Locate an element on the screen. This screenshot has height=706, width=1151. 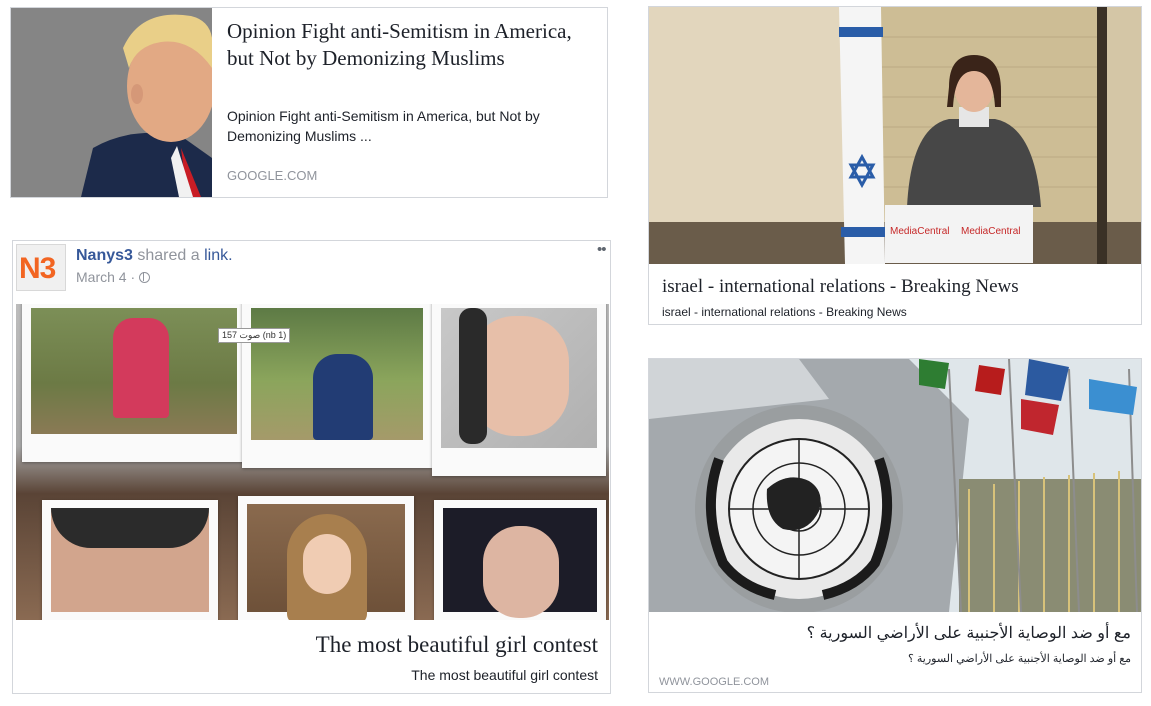
card-description: The most beautiful girl contest is located at coordinates (504, 675).